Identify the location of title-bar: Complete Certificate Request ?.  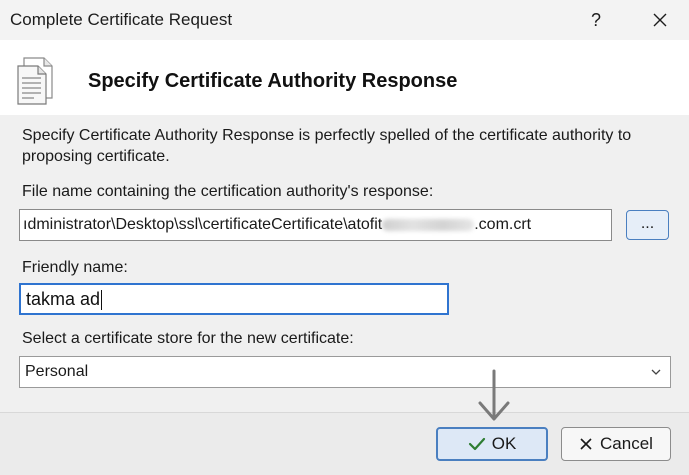
(344, 20).